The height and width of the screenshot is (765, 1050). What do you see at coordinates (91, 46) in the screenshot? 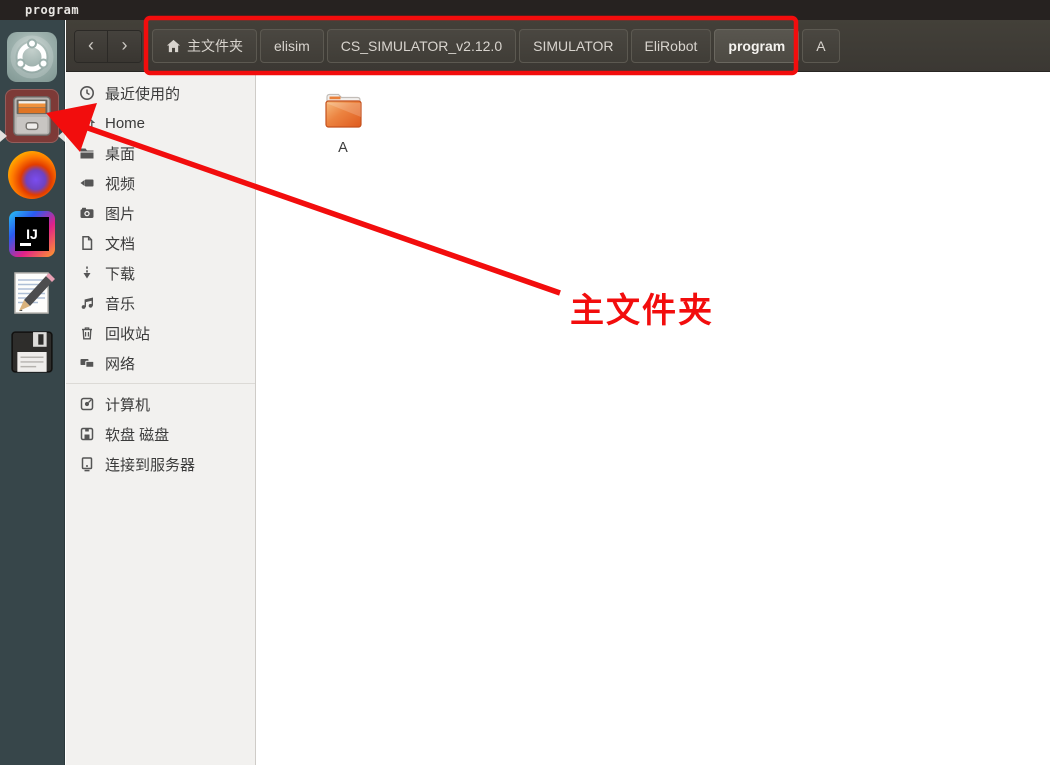
I see `back-button: ‹` at bounding box center [91, 46].